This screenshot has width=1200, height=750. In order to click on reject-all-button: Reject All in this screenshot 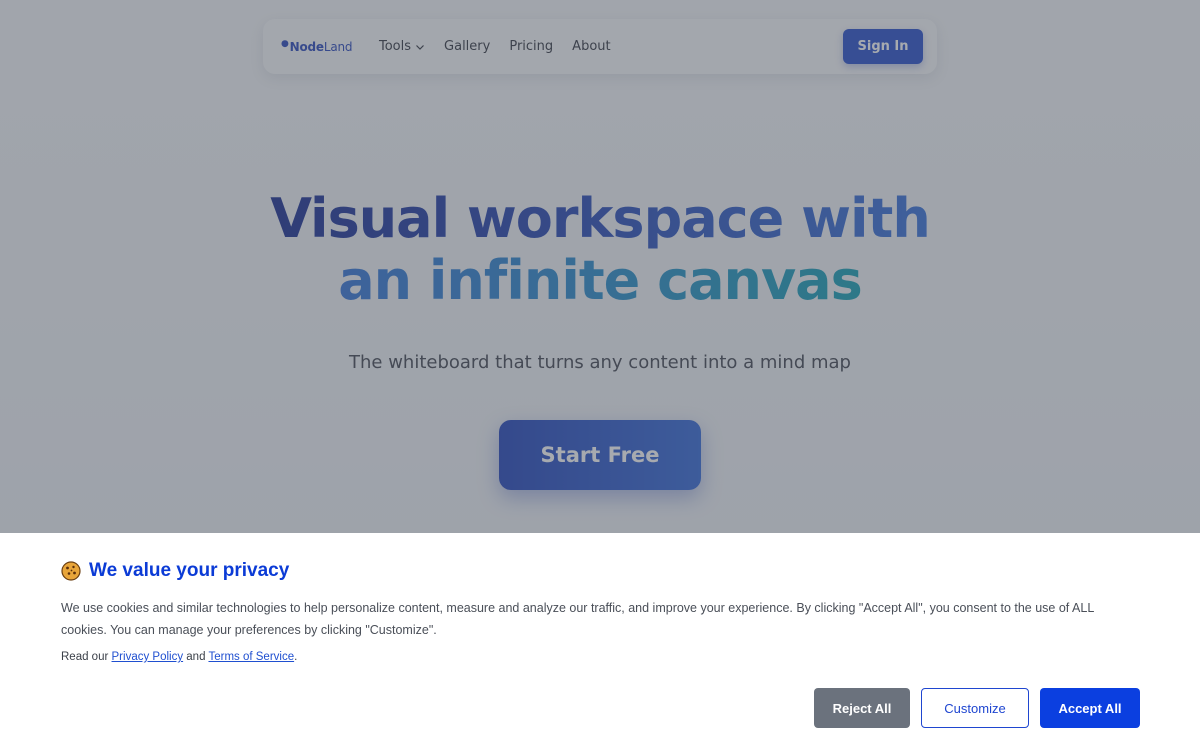, I will do `click(862, 708)`.